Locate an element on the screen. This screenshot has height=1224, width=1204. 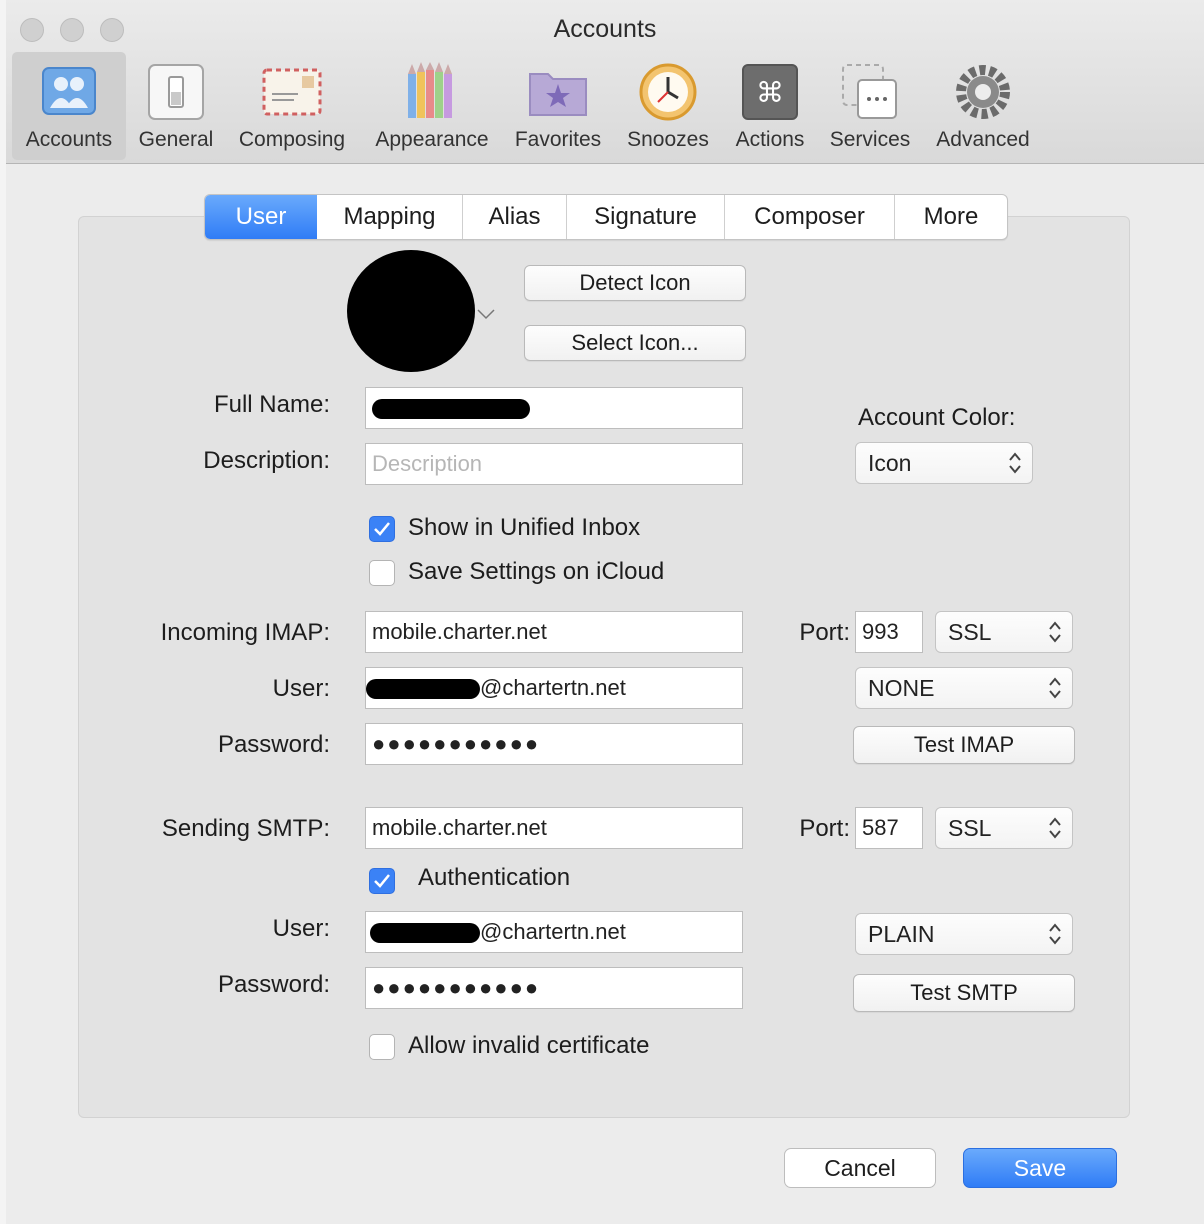
description-label: Description: is located at coordinates (266, 460).